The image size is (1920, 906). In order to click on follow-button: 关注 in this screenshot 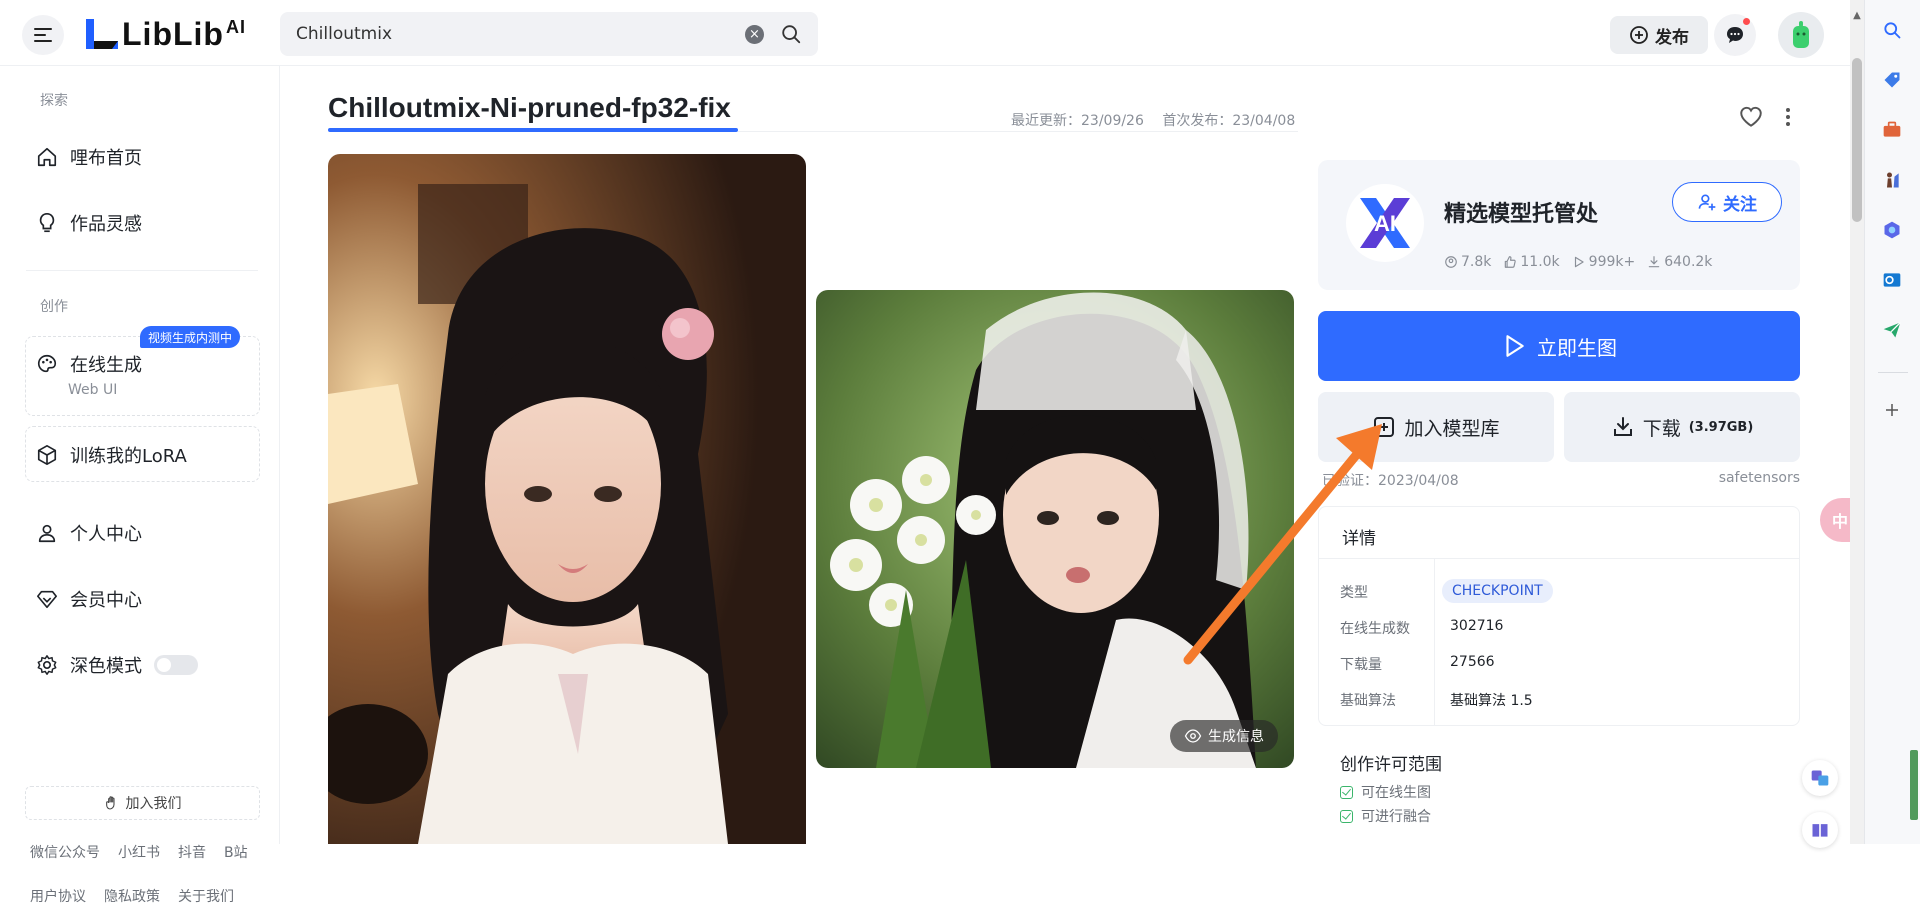, I will do `click(1727, 202)`.